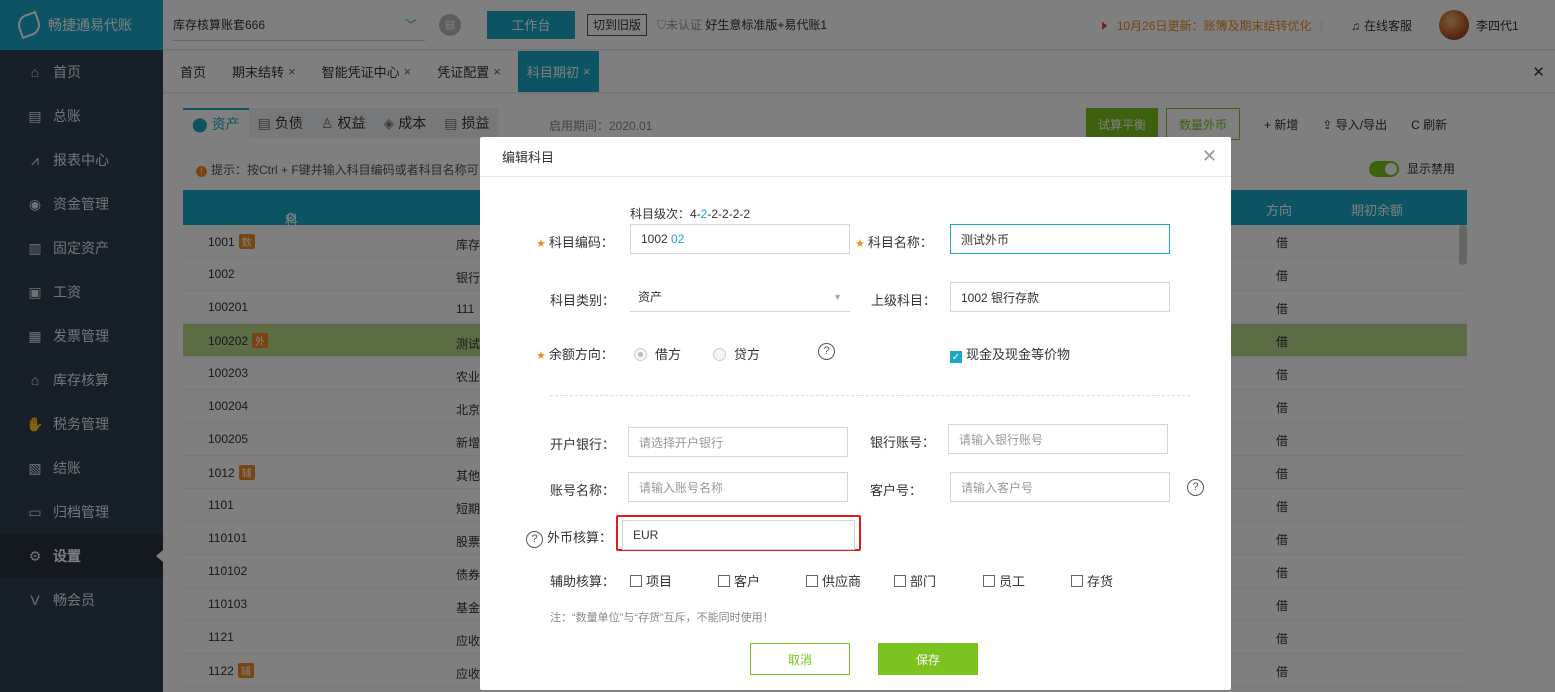  What do you see at coordinates (870, 395) in the screenshot?
I see `section-divider` at bounding box center [870, 395].